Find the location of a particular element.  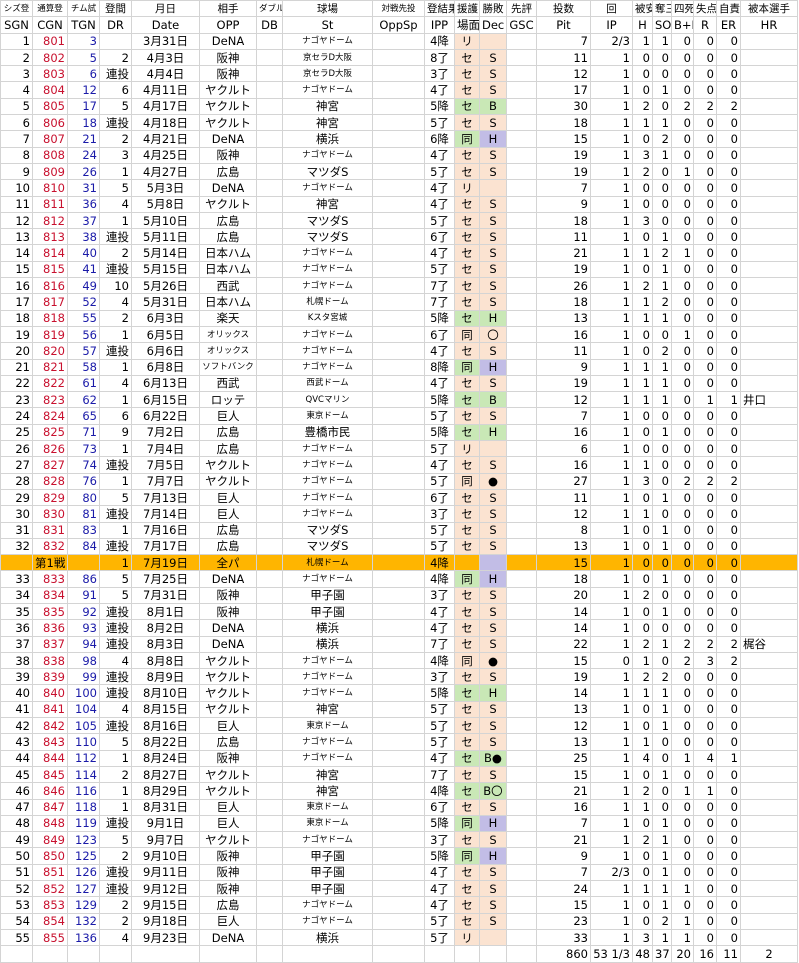

cell-situation: リ is located at coordinates (467, 449).